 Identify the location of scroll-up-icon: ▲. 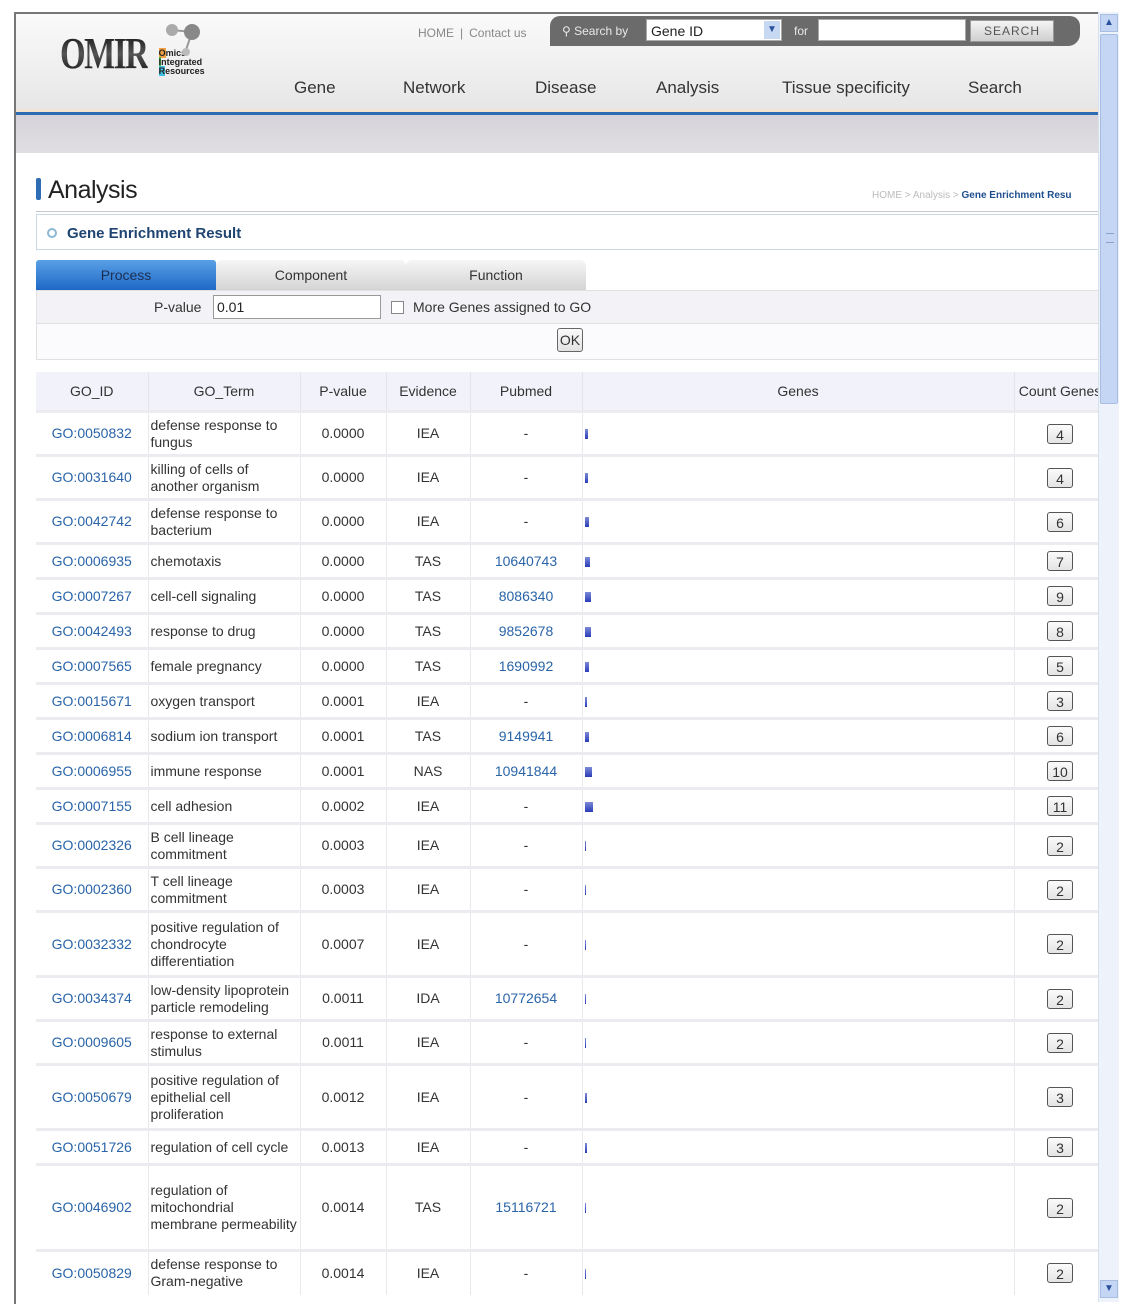
(1109, 23).